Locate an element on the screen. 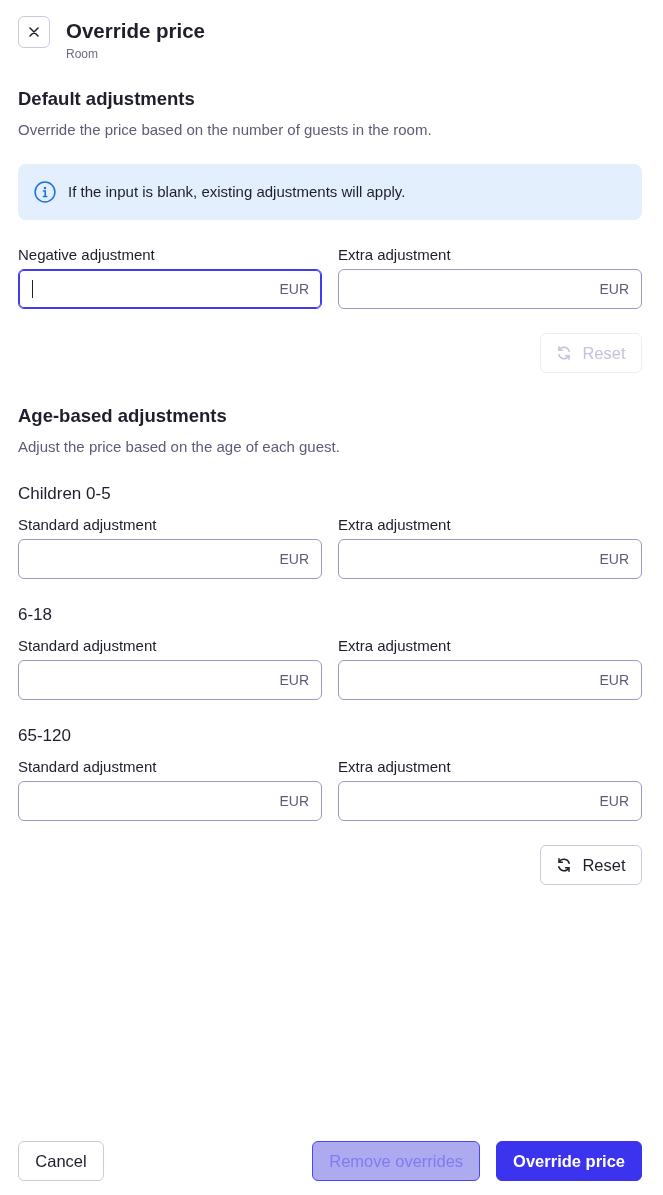 The height and width of the screenshot is (1195, 663). text-cursor-icon is located at coordinates (32, 289).